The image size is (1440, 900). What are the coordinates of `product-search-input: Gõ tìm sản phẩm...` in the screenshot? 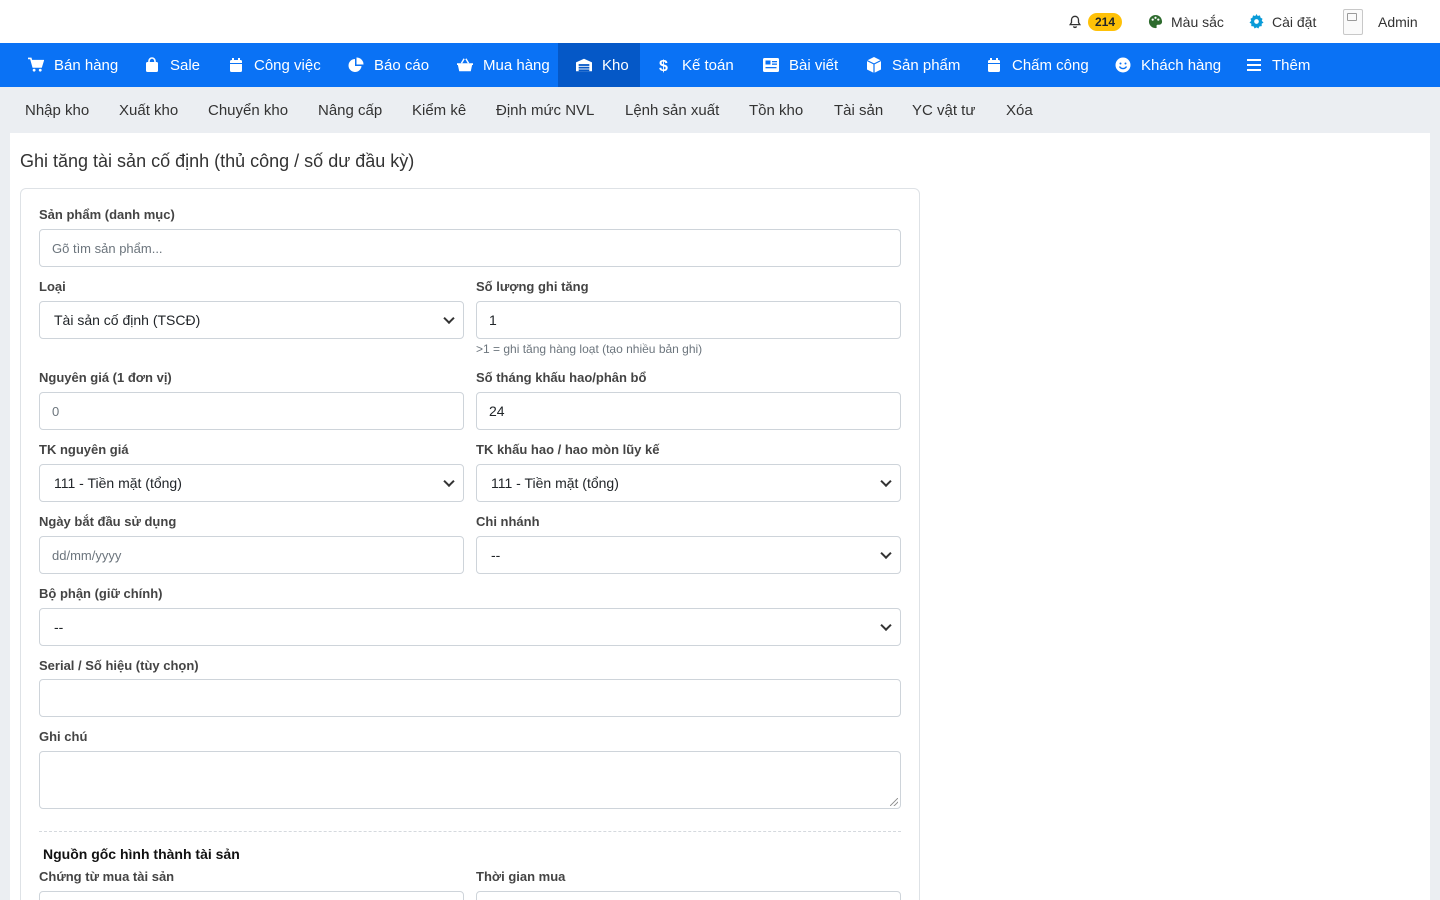 It's located at (470, 248).